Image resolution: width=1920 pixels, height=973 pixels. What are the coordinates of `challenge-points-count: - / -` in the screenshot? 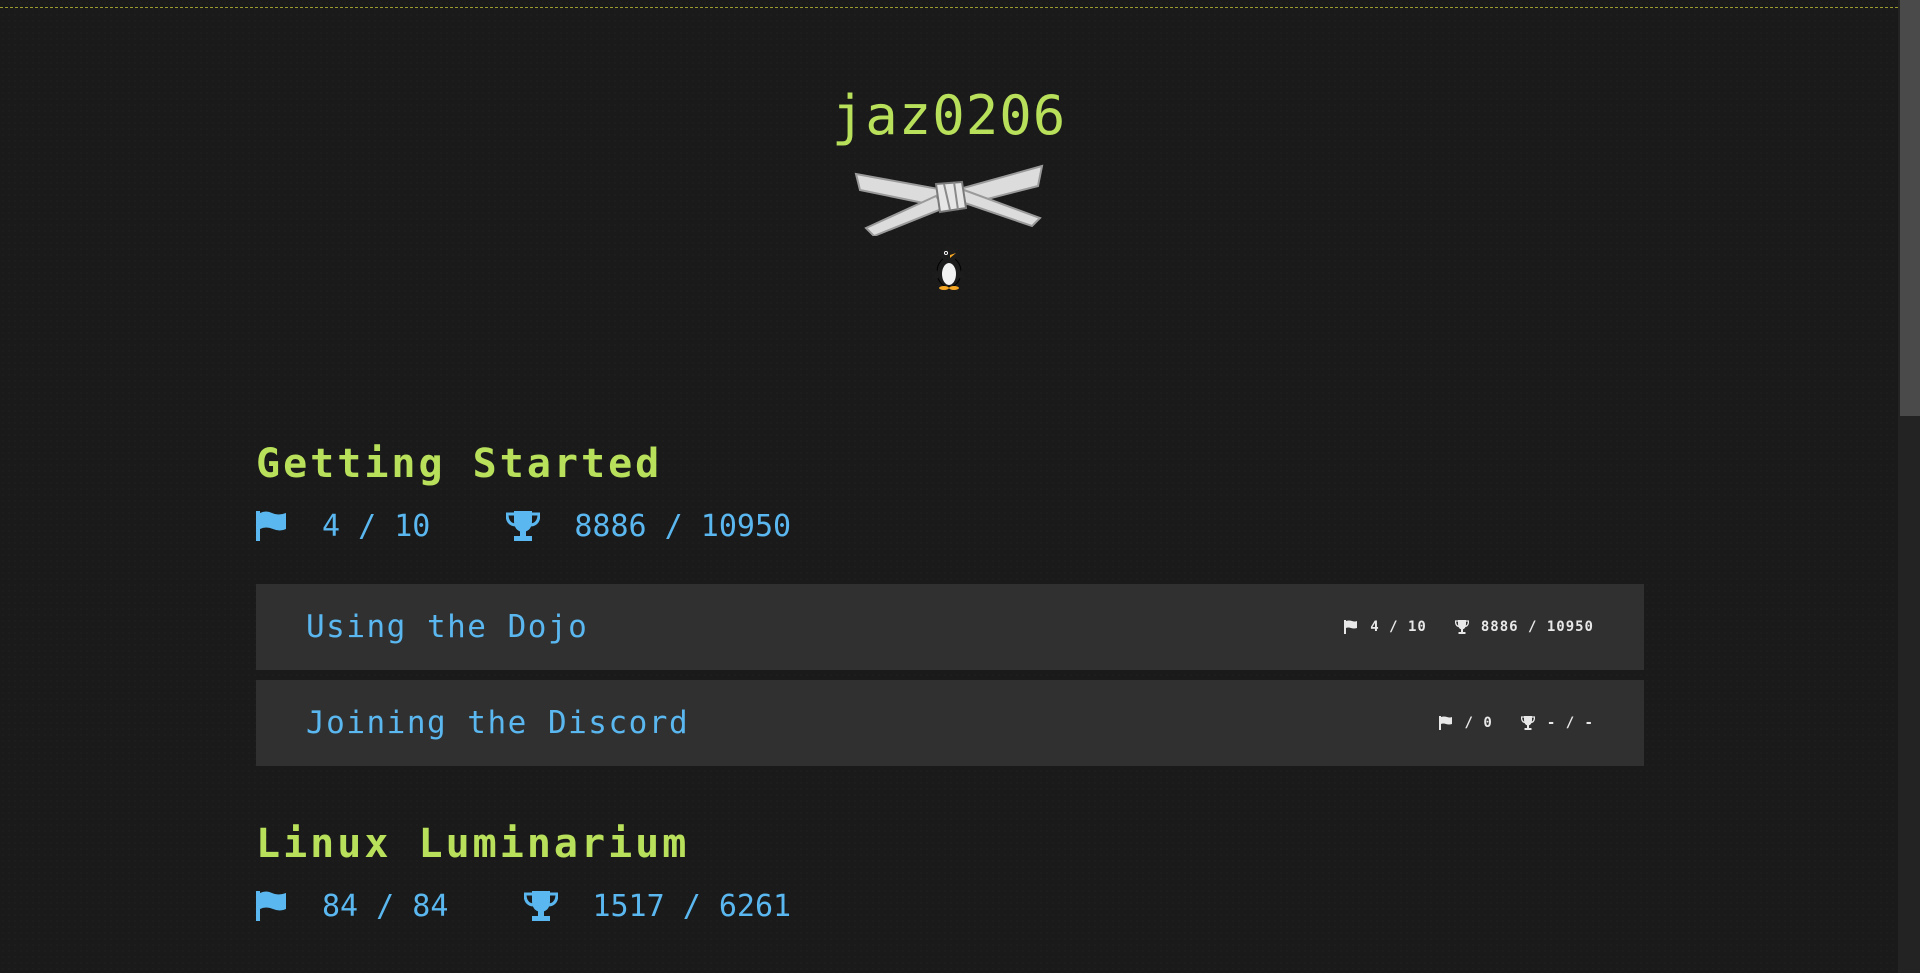 It's located at (1570, 723).